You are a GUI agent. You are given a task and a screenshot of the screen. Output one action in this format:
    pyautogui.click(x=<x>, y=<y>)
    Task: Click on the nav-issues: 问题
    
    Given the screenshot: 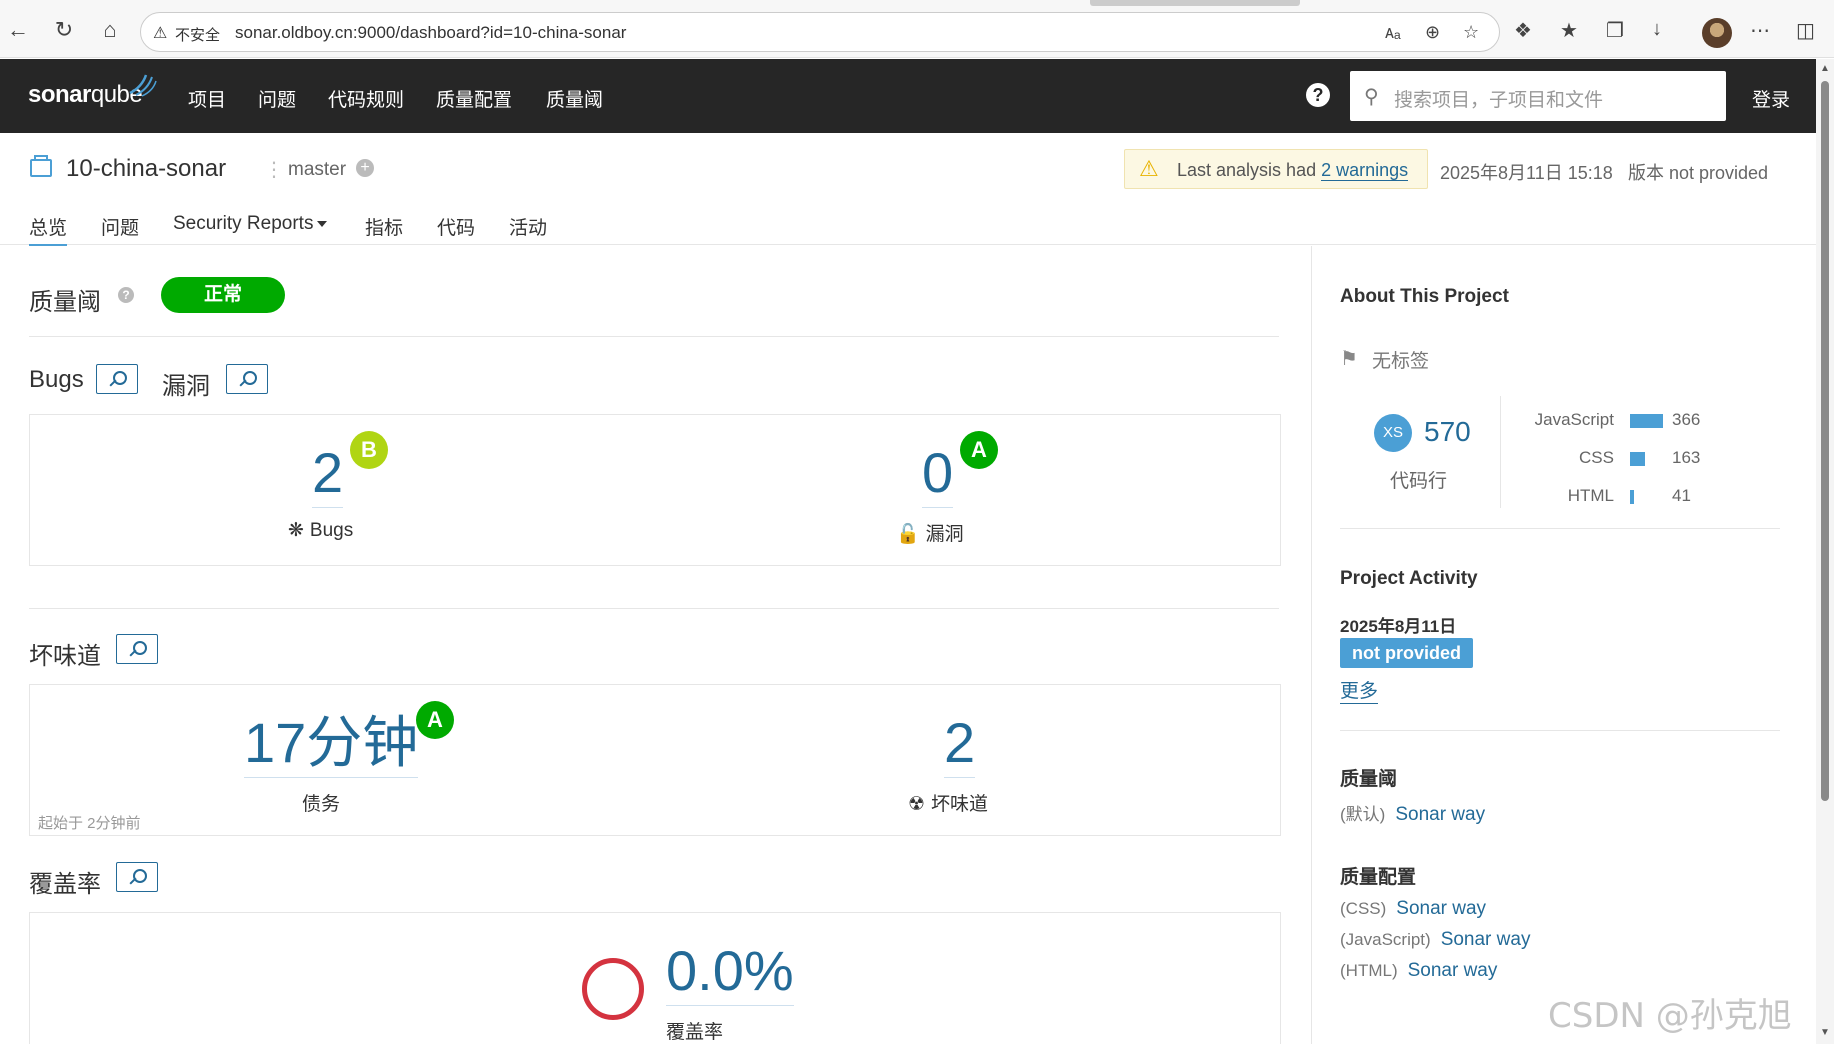 What is the action you would take?
    pyautogui.click(x=277, y=98)
    